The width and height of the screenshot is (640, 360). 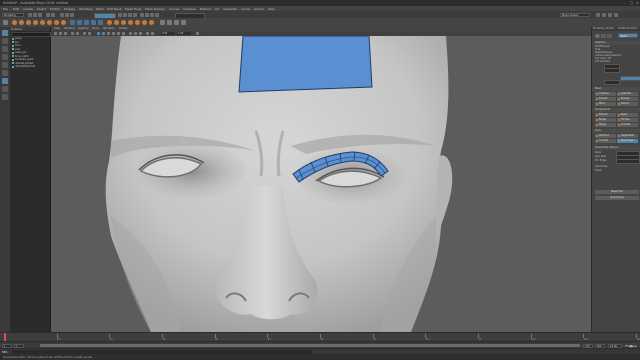 What do you see at coordinates (5, 57) in the screenshot?
I see `move-tool-icon` at bounding box center [5, 57].